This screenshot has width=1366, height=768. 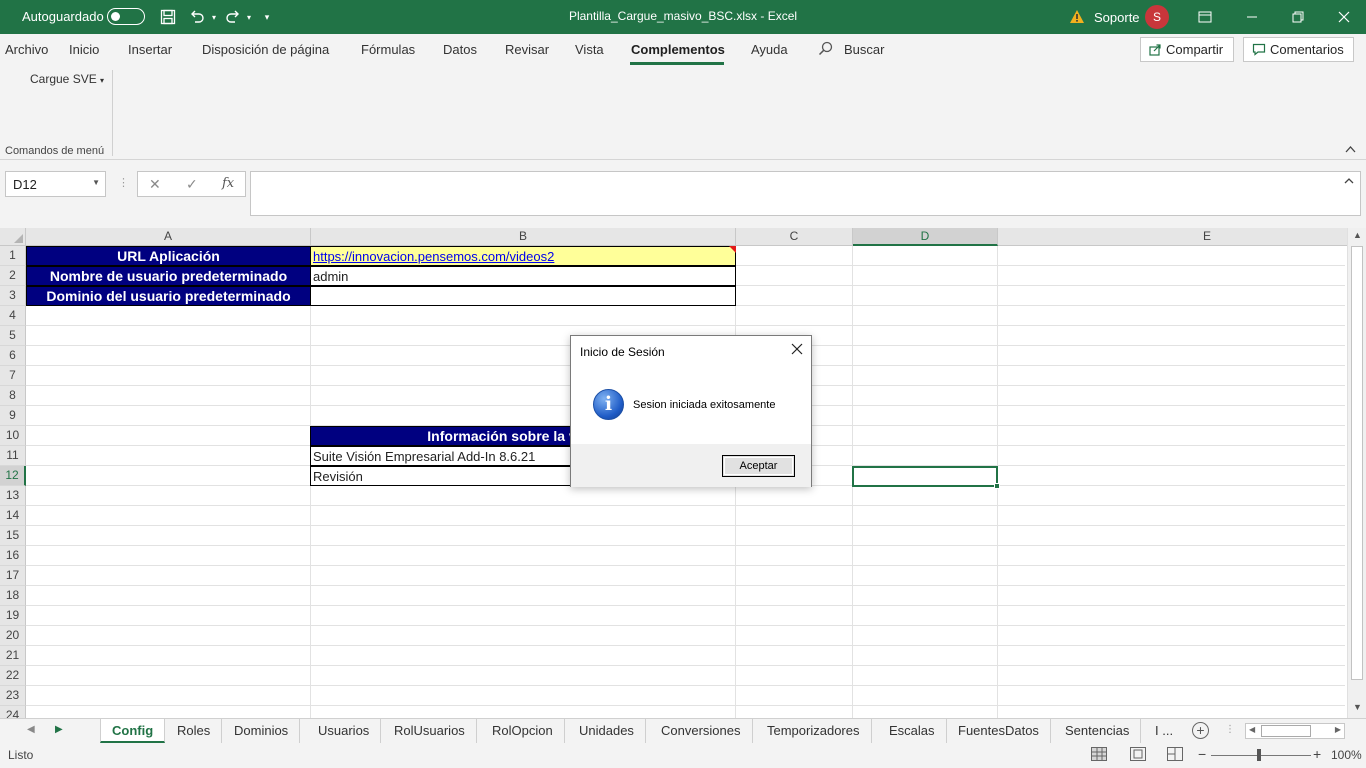 I want to click on zoom-slider-thumb, so click(x=1259, y=755).